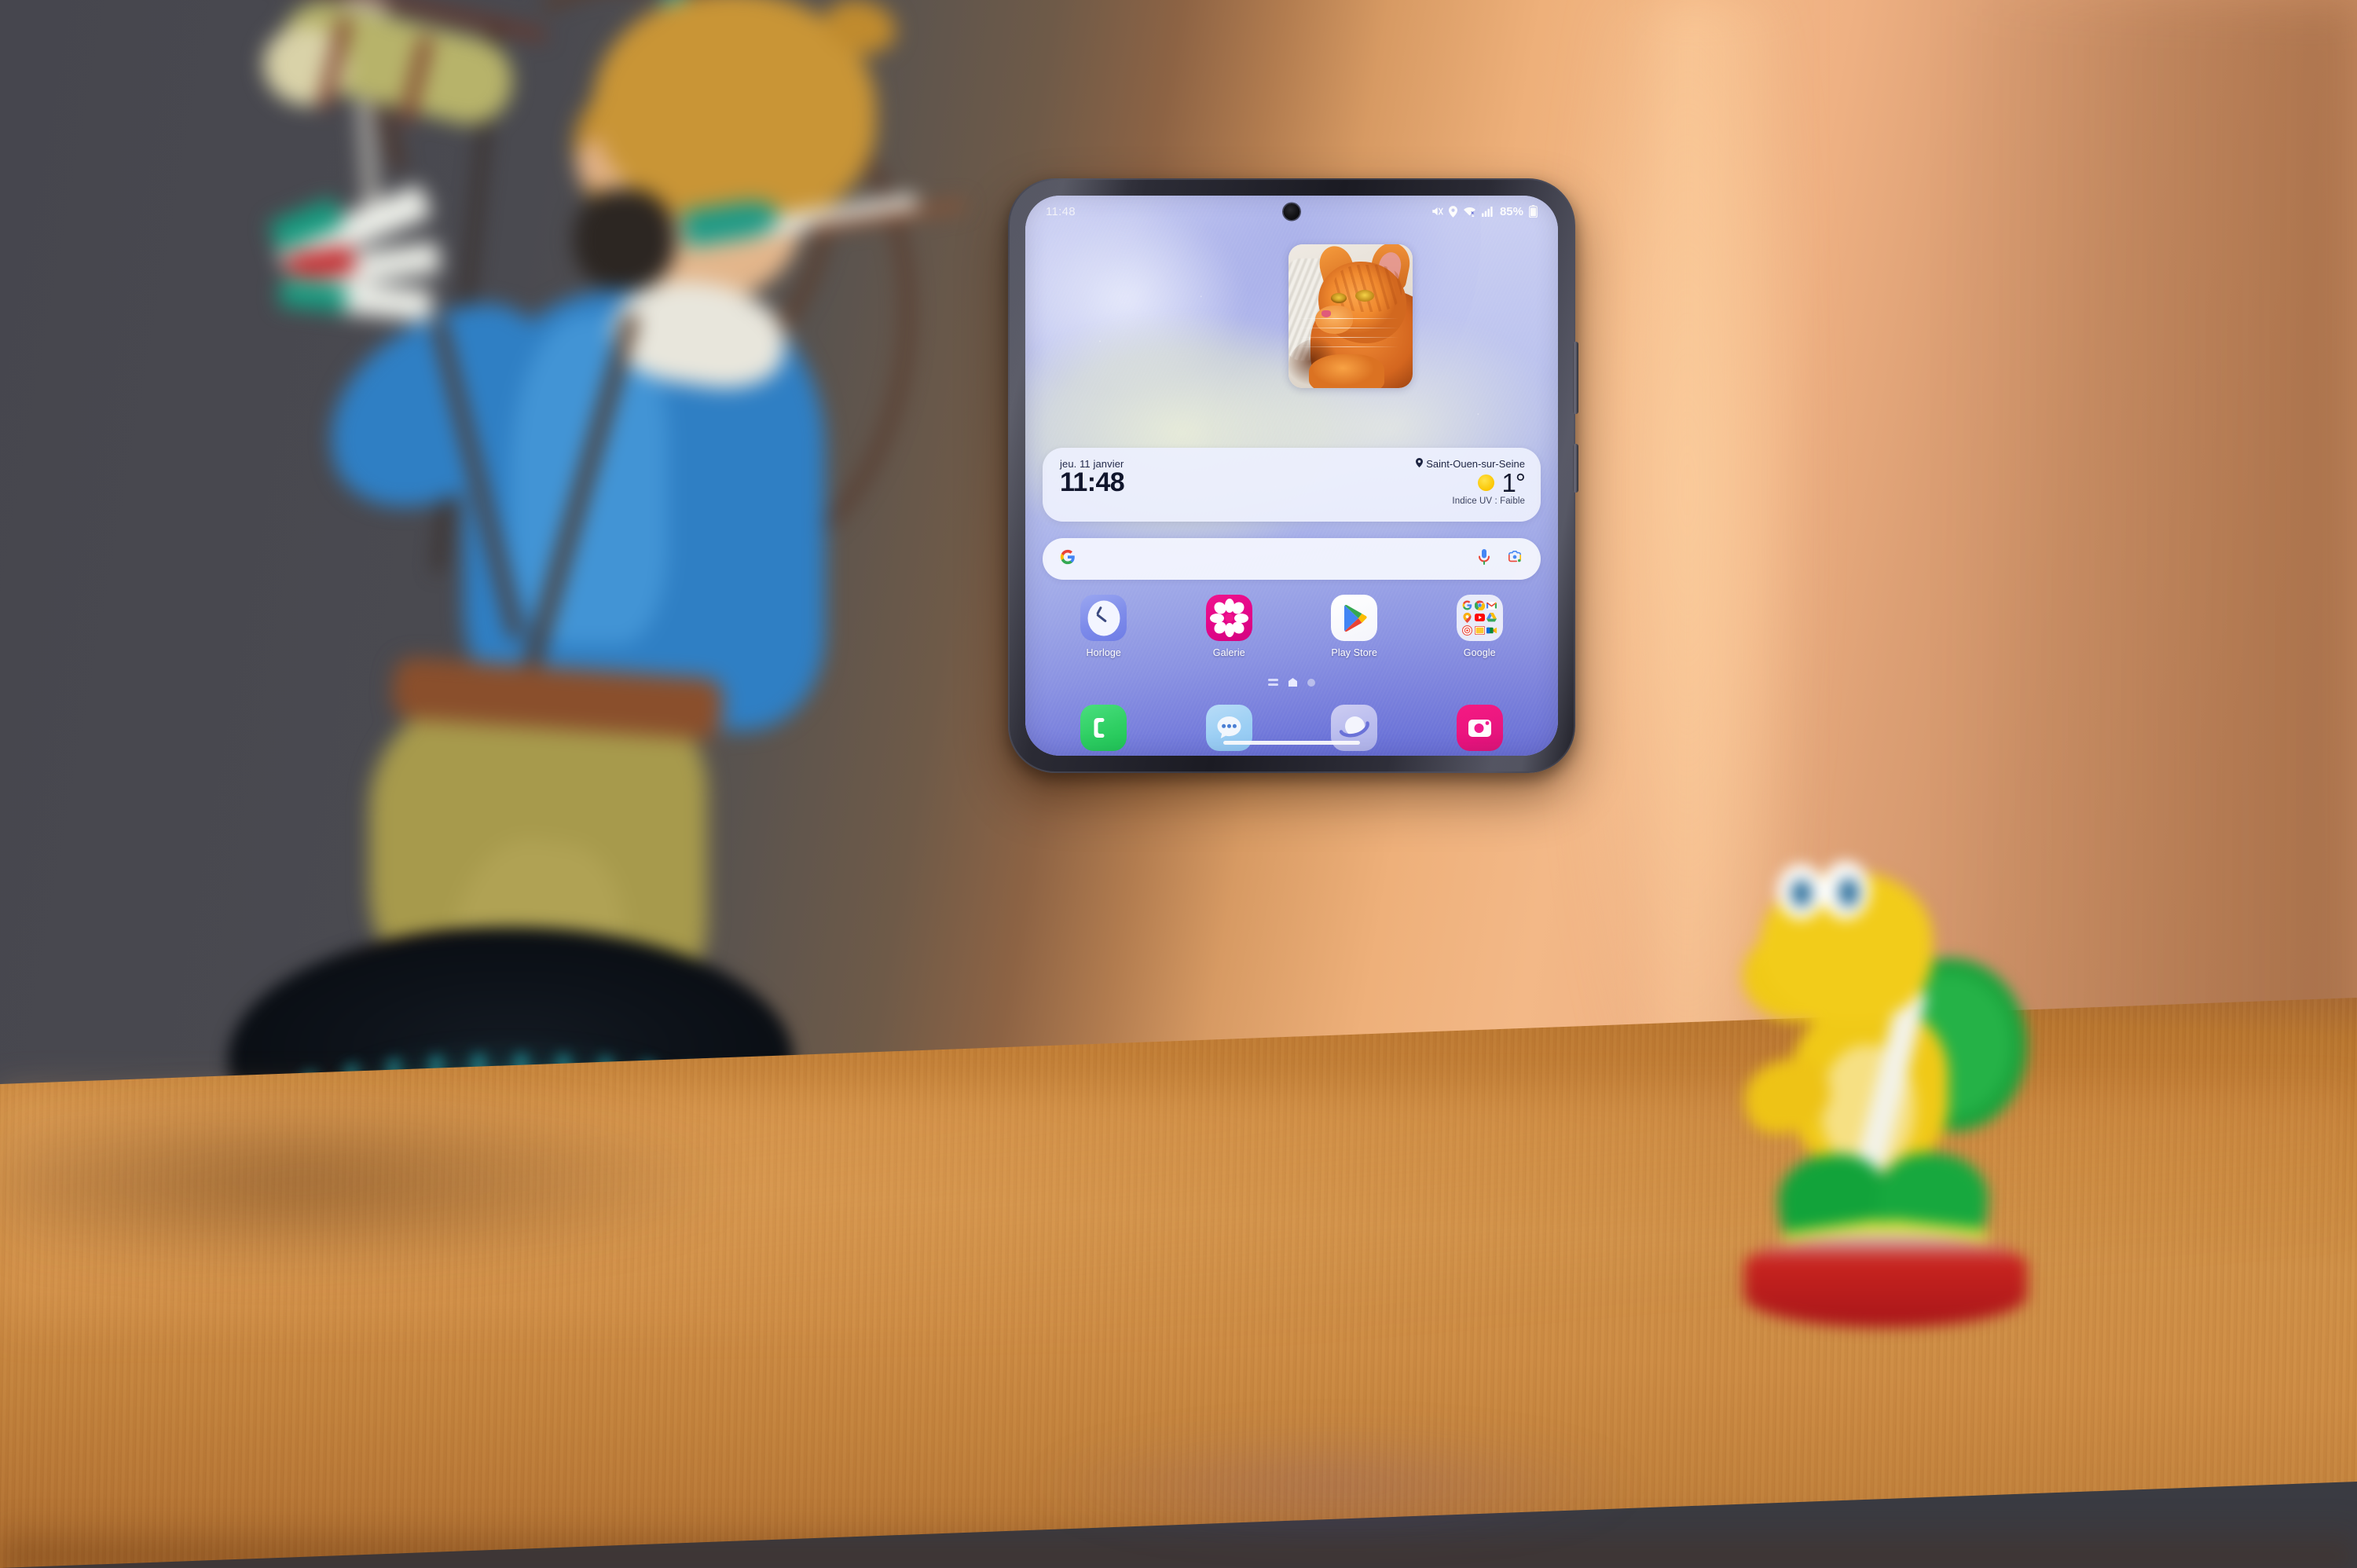 The height and width of the screenshot is (1568, 2357). I want to click on widget-weather: 1°, so click(1502, 483).